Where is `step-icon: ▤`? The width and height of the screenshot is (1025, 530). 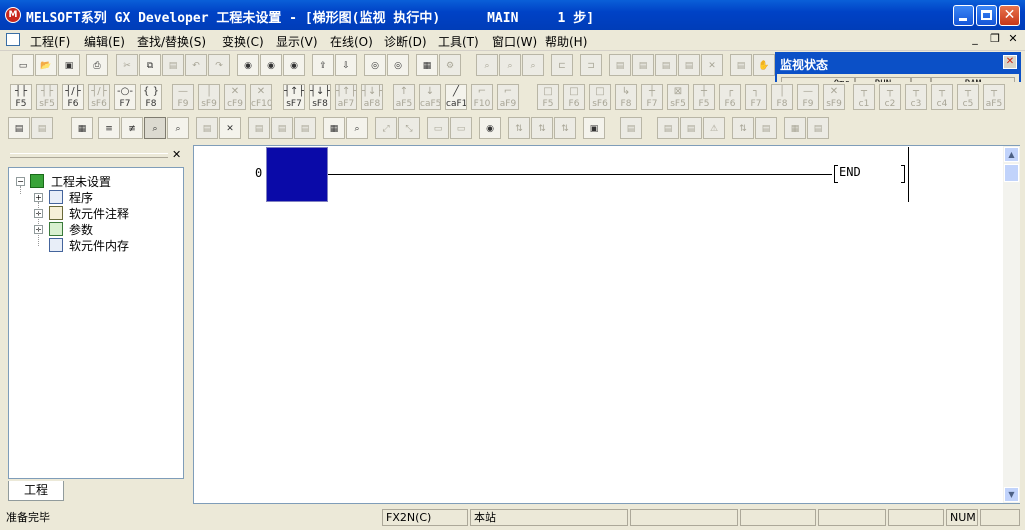 step-icon: ▤ is located at coordinates (818, 128).